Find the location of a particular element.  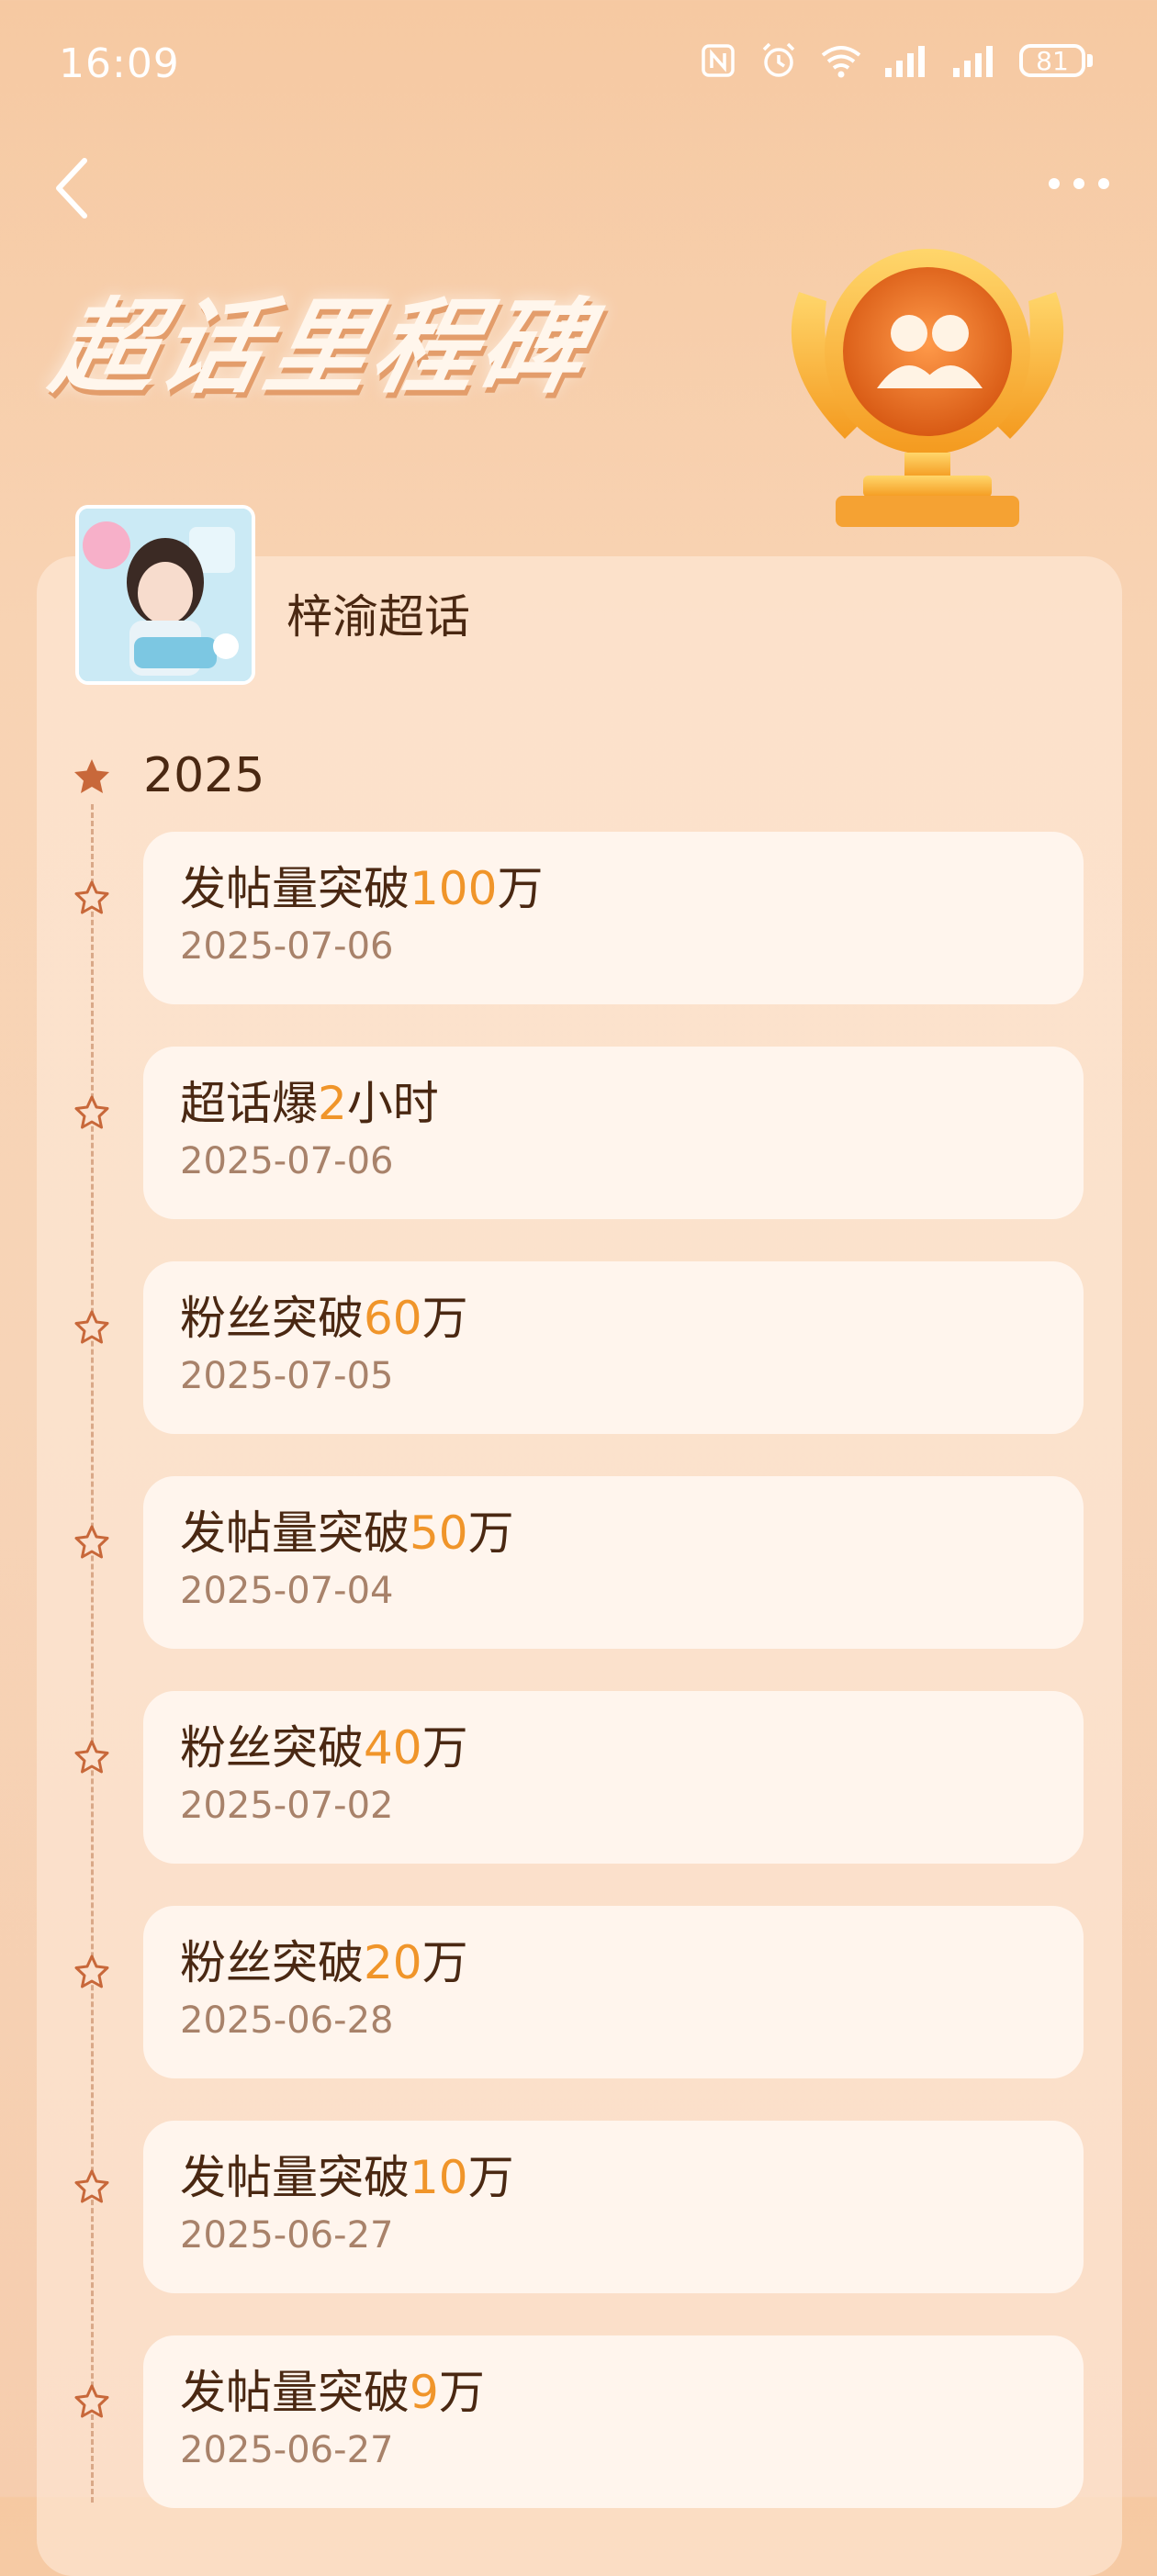

milestone-date: 2025-07-02 is located at coordinates (287, 1806).